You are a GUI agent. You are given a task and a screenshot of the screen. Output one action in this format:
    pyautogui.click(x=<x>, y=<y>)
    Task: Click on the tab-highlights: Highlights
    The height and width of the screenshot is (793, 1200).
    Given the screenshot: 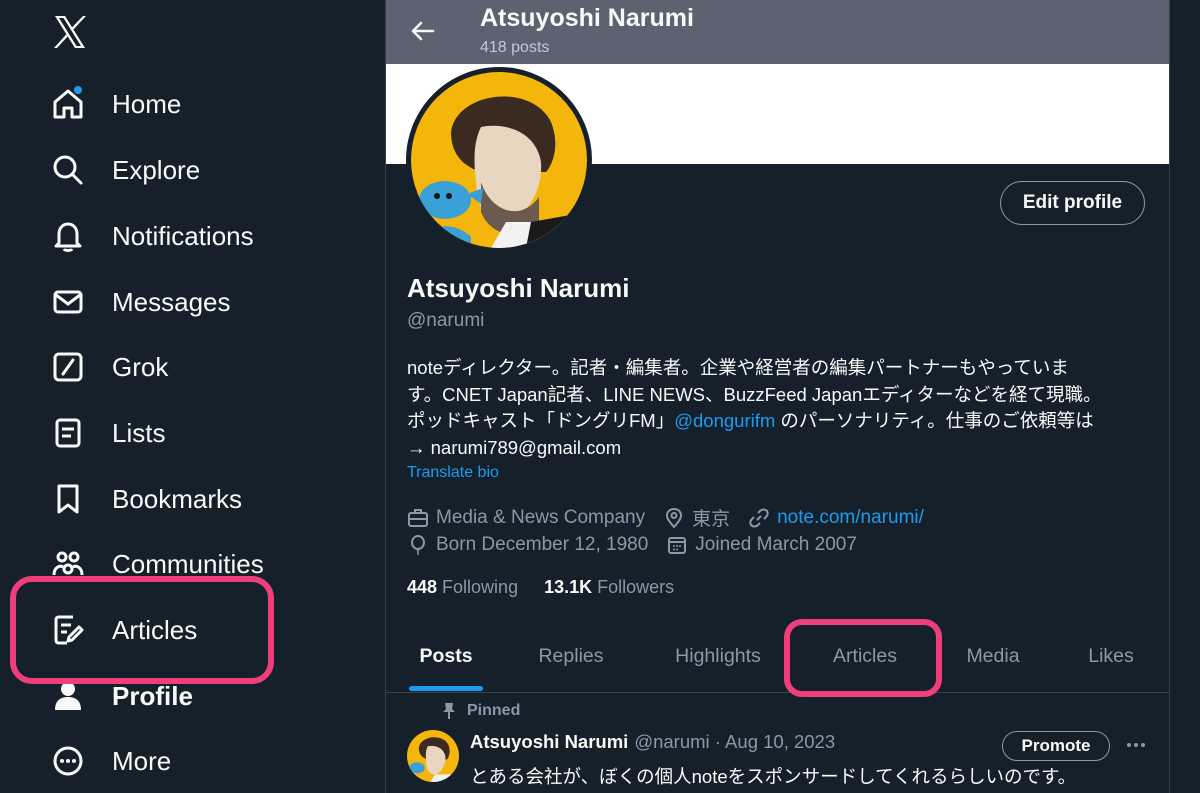 What is the action you would take?
    pyautogui.click(x=718, y=656)
    